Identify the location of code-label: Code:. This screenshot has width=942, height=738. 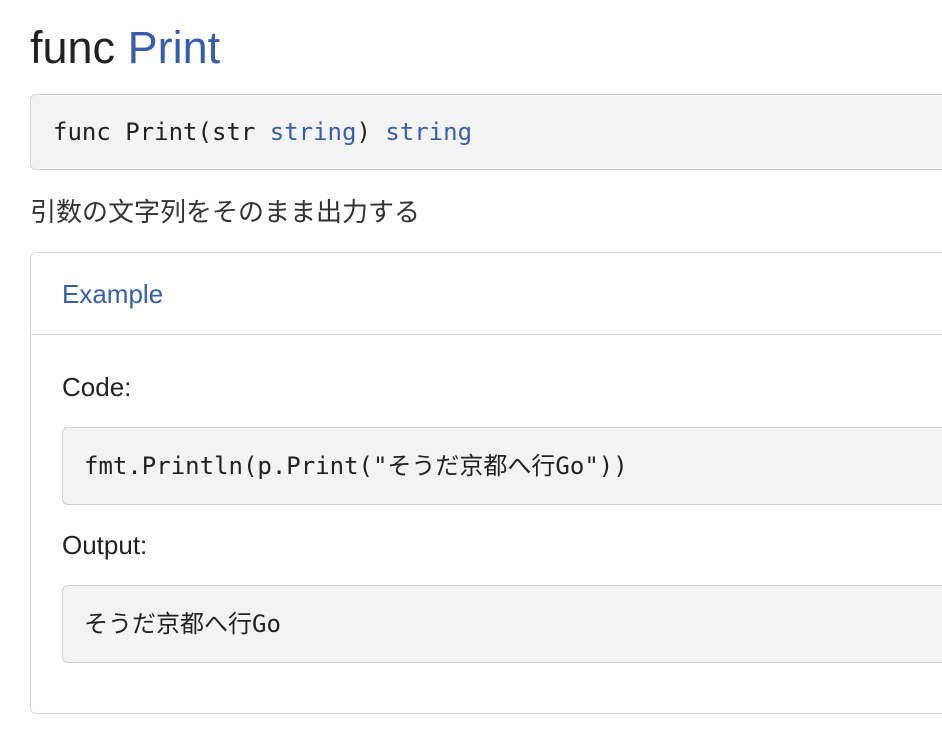
(97, 387).